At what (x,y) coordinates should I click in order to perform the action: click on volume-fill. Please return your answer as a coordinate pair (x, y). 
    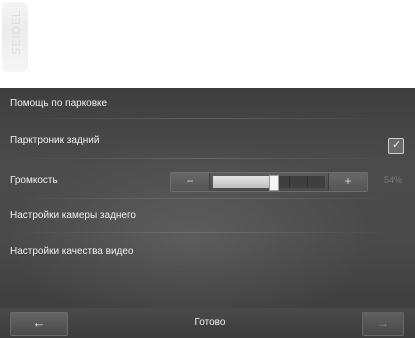
    Looking at the image, I should click on (243, 182).